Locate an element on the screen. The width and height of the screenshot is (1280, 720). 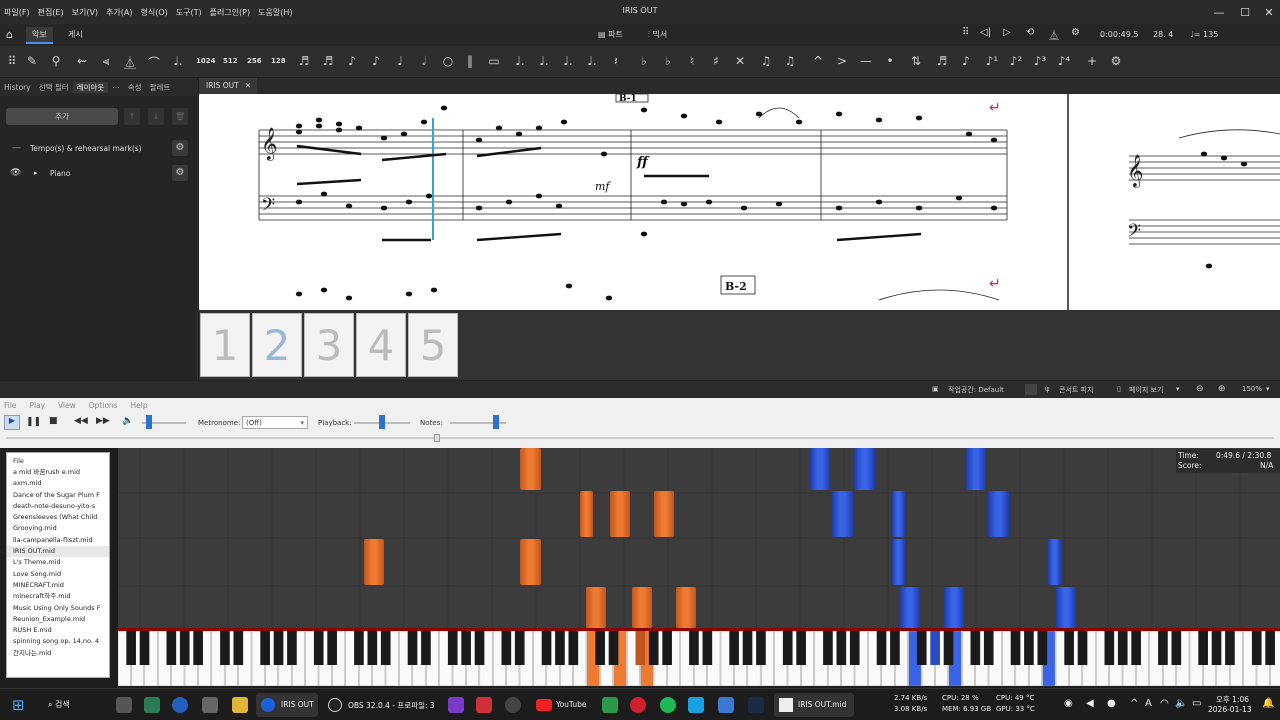
steam-icon is located at coordinates (756, 705).